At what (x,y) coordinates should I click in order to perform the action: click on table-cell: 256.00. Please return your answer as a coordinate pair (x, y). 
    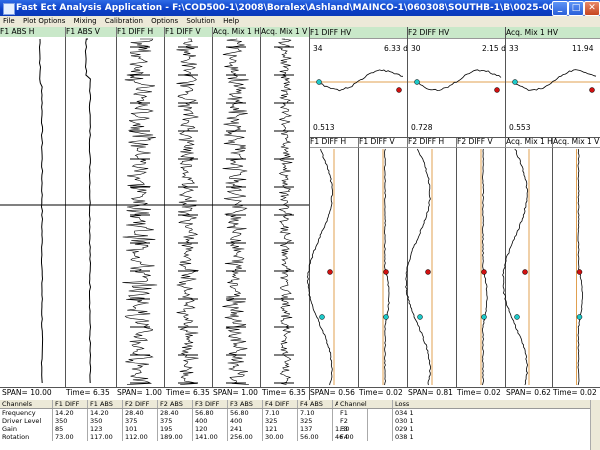
    Looking at the image, I should click on (245, 437).